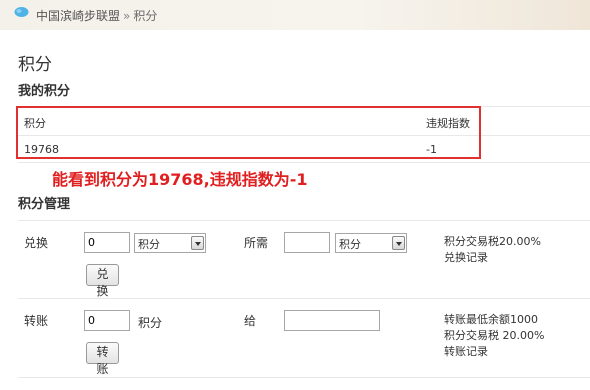 The width and height of the screenshot is (590, 390). I want to click on my-points-heading: 我的积分, so click(44, 91).